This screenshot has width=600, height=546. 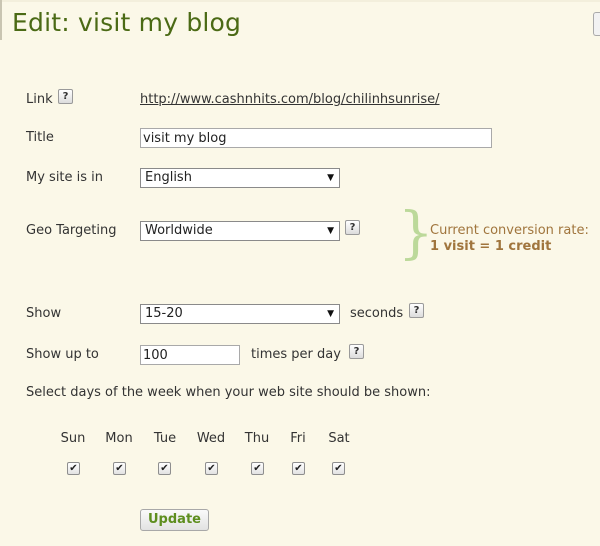 I want to click on day-label-sun: Sun, so click(x=73, y=438).